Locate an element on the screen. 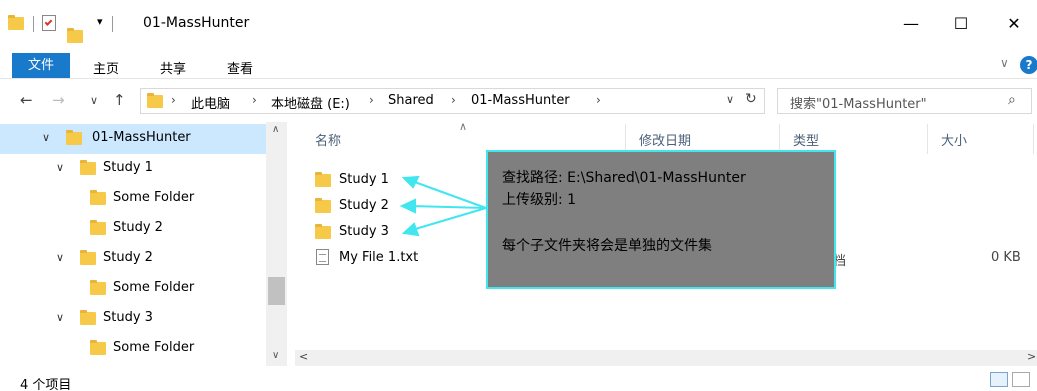 The height and width of the screenshot is (391, 1037). sort-ascending-icon: ∧ is located at coordinates (463, 126).